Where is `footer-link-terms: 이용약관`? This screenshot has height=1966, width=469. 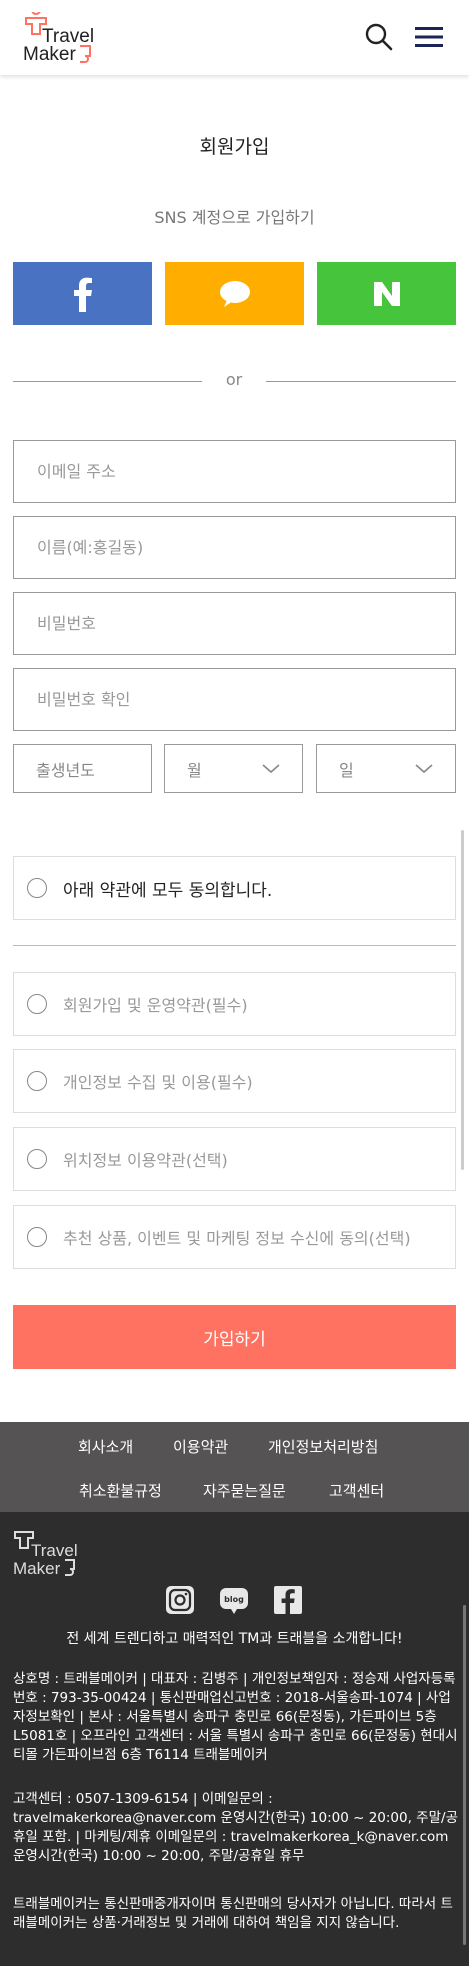
footer-link-terms: 이용약관 is located at coordinates (200, 1446).